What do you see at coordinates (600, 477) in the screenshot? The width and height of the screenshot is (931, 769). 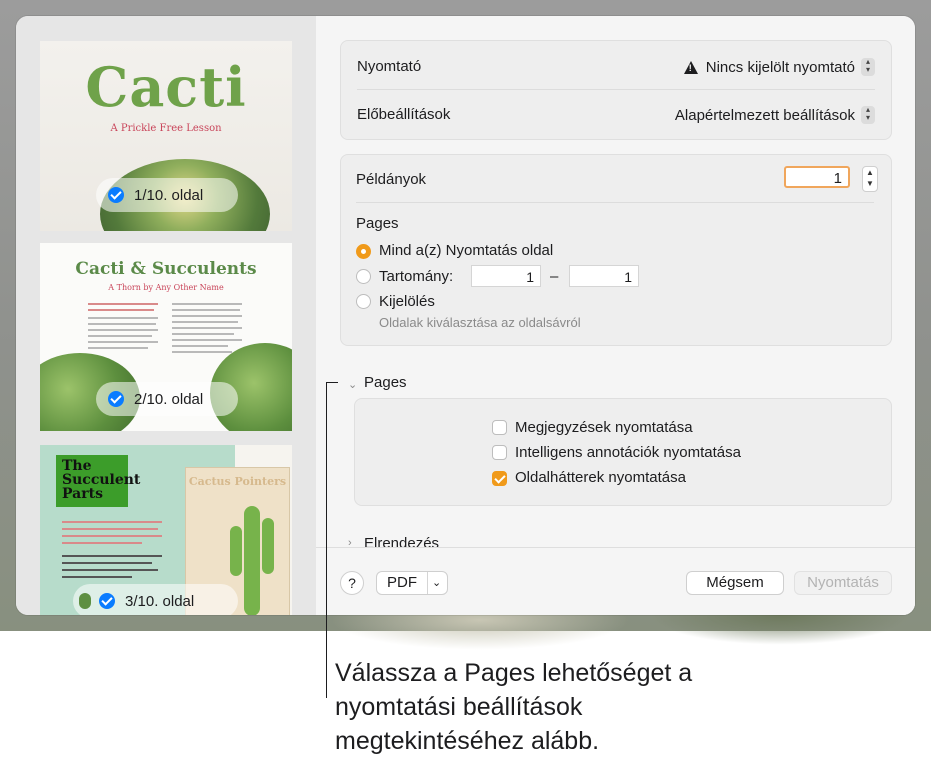 I see `print-backgrounds-label: Oldalhátterek nyomtatása` at bounding box center [600, 477].